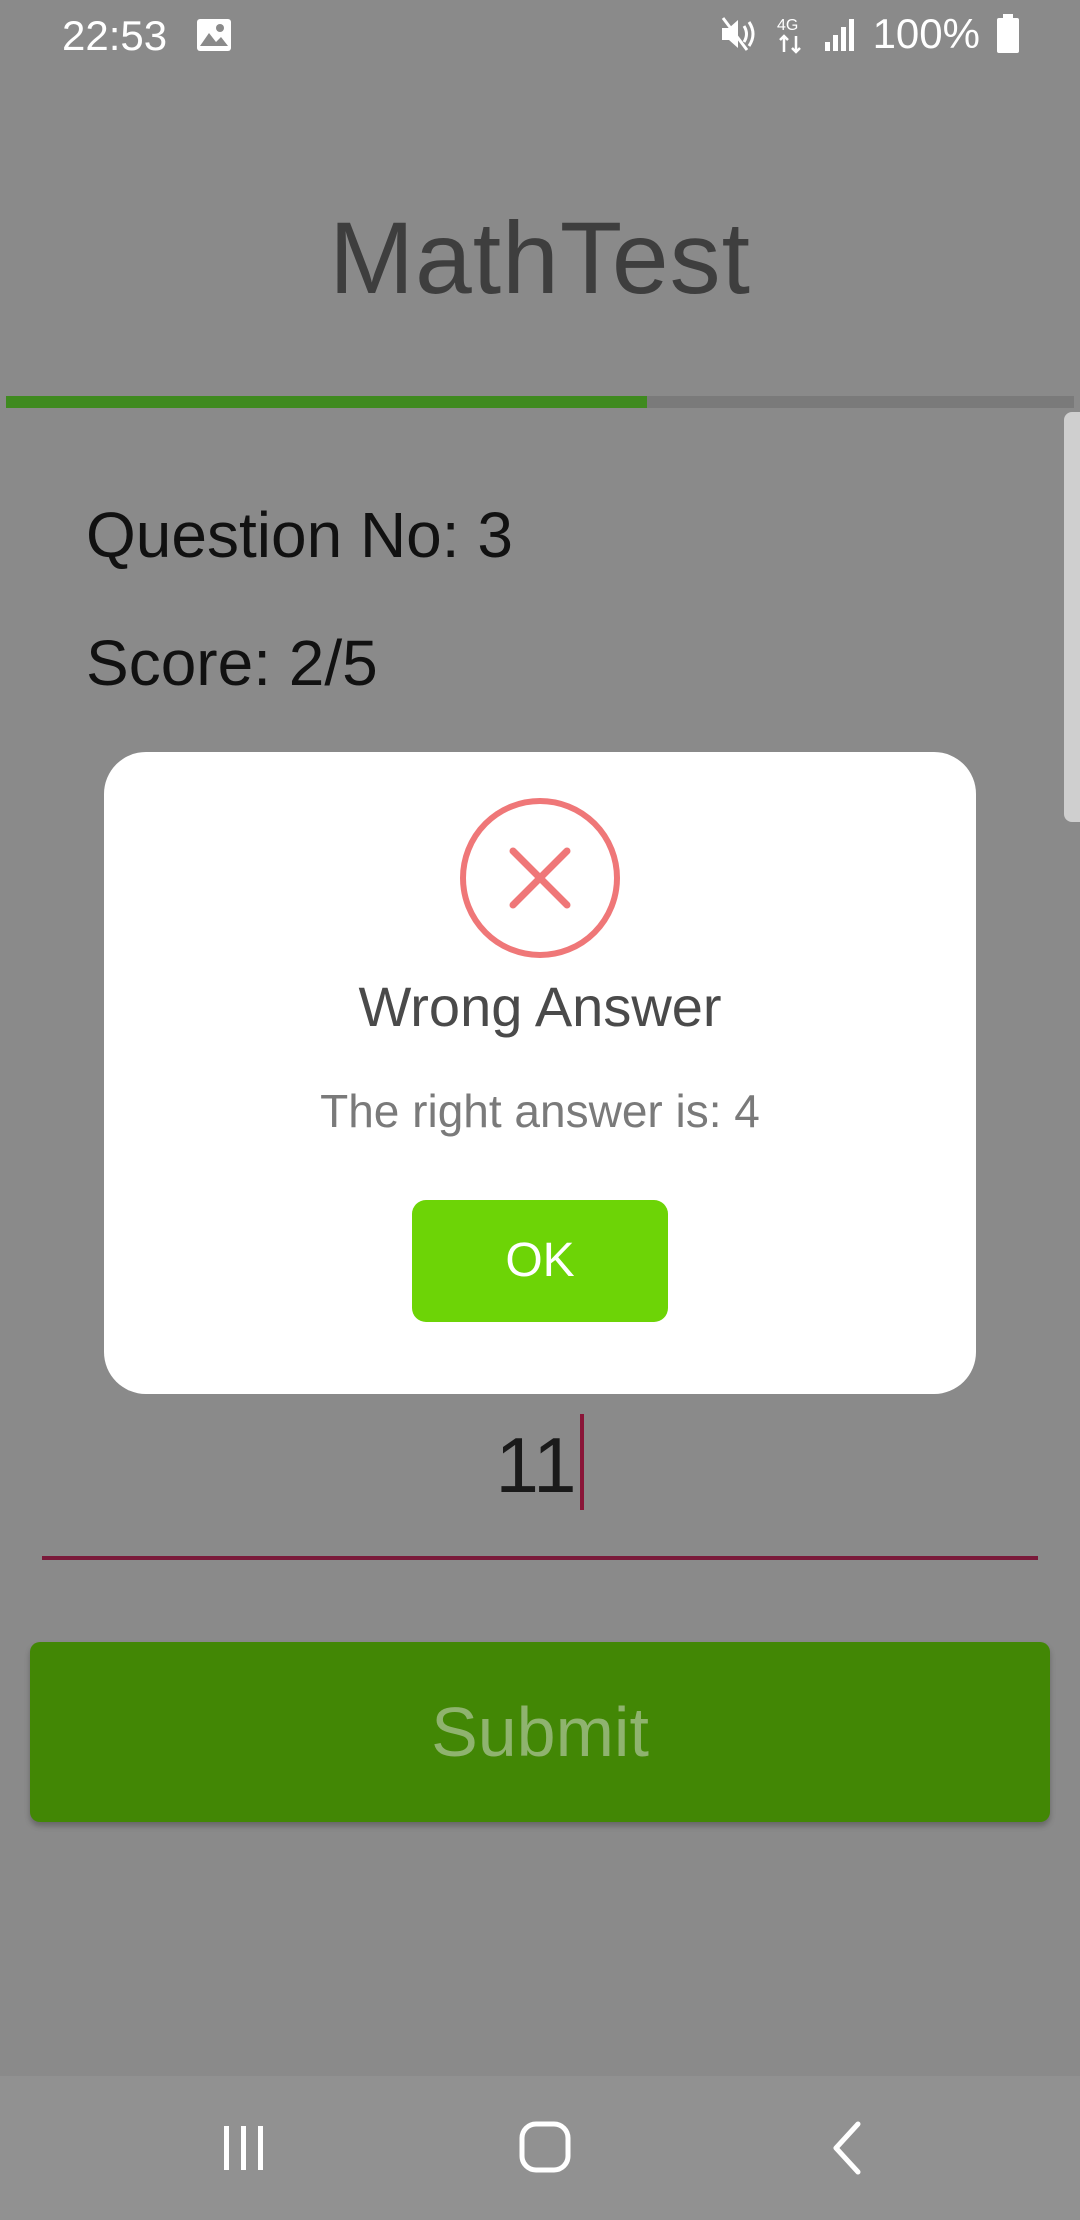  I want to click on answer-field-value: 11, so click(540, 1465).